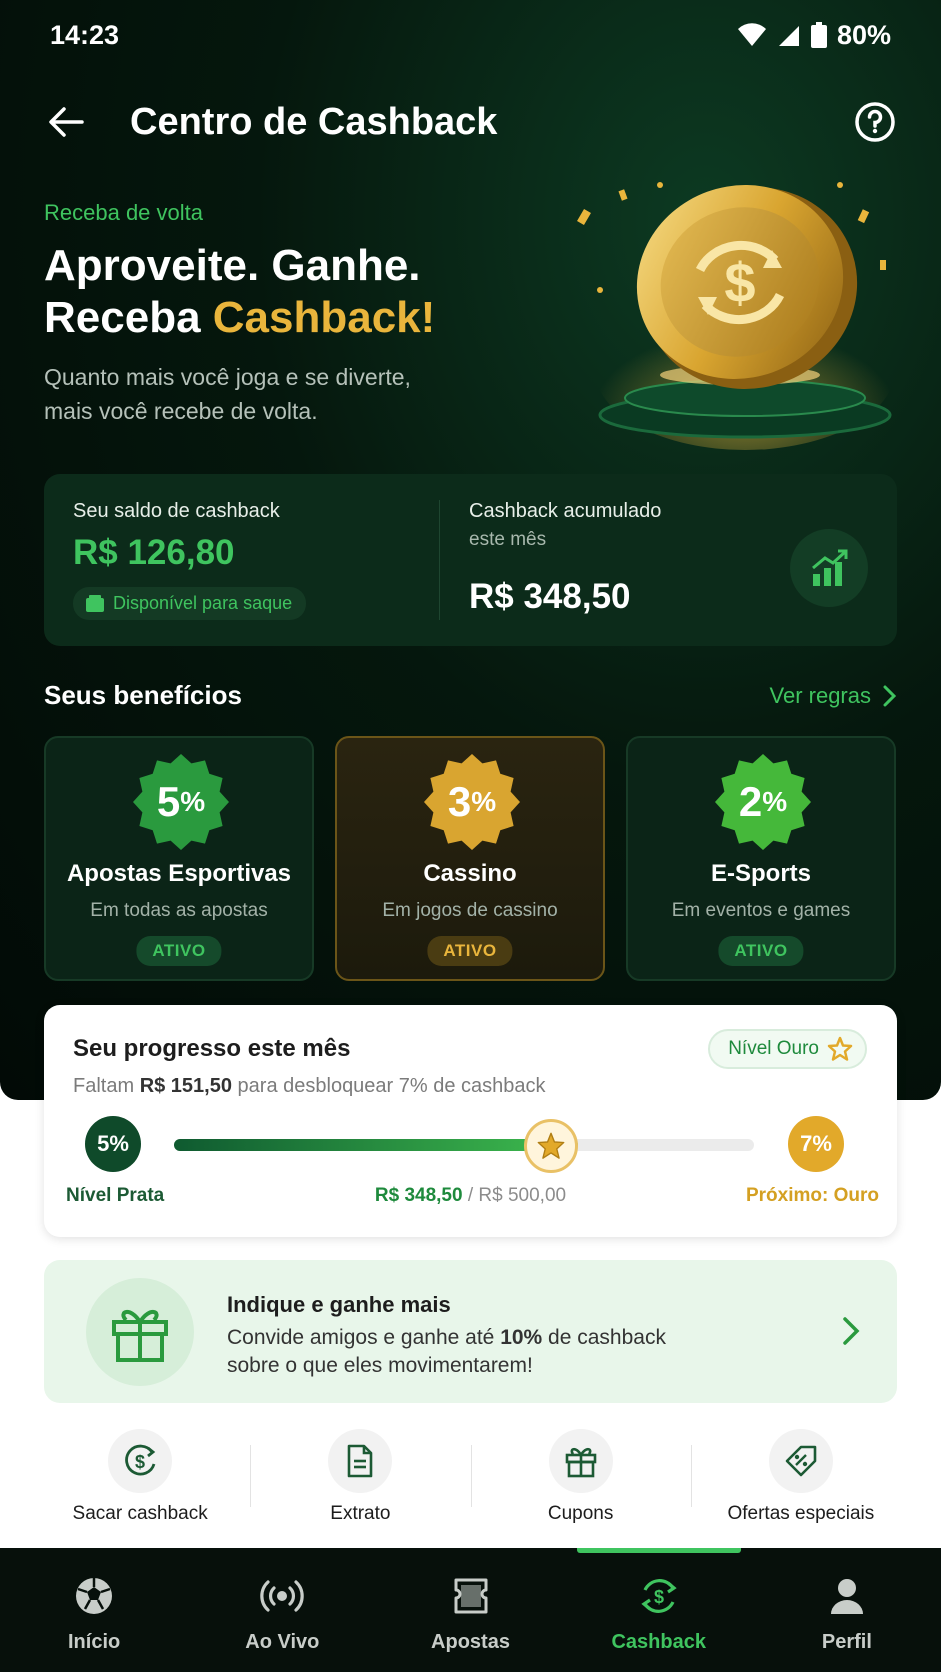 The image size is (941, 1672). I want to click on level-badge: Nível Ouro, so click(787, 1049).